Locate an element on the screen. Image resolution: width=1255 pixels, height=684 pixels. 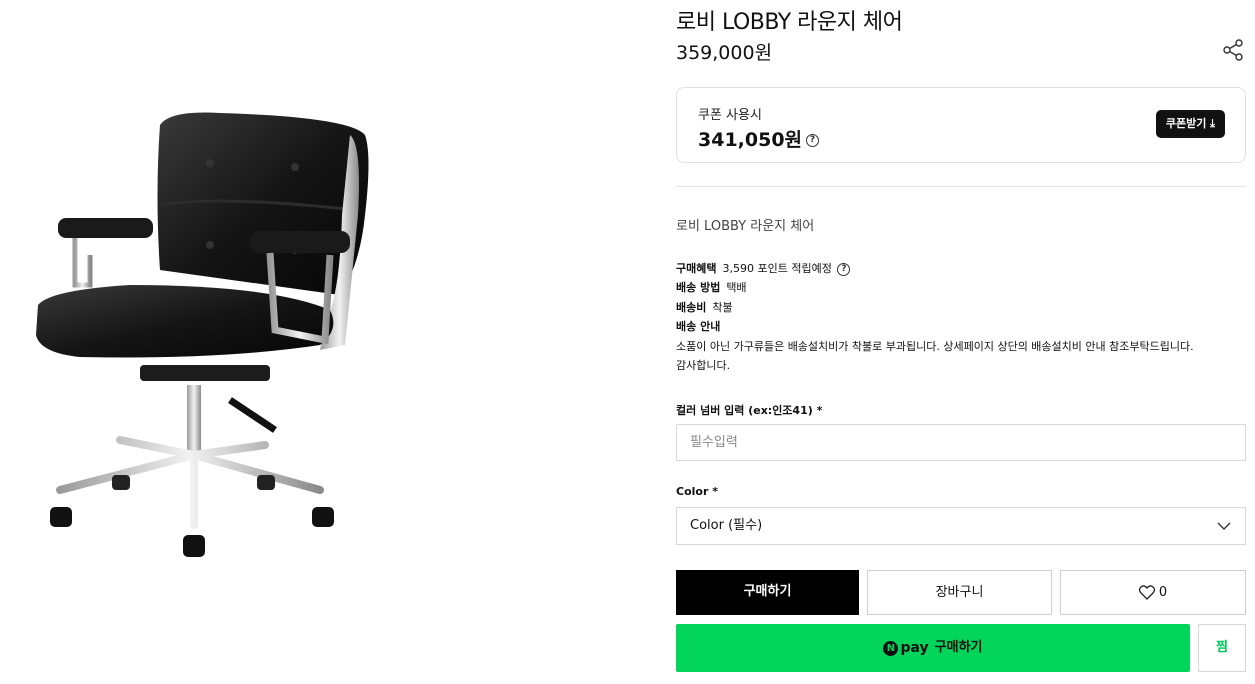
shipping-guide-key: 배송 안내 is located at coordinates (698, 327).